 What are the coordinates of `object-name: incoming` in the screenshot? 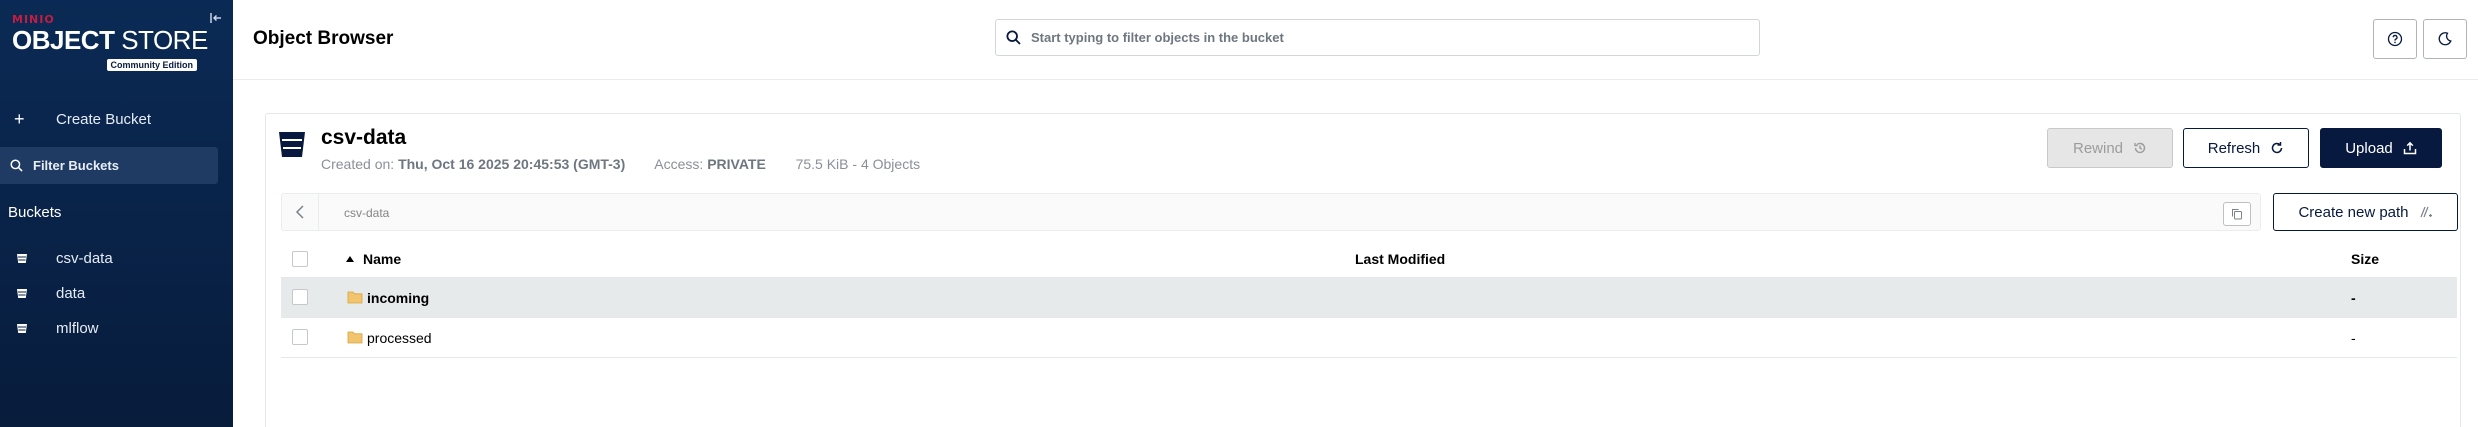 It's located at (398, 298).